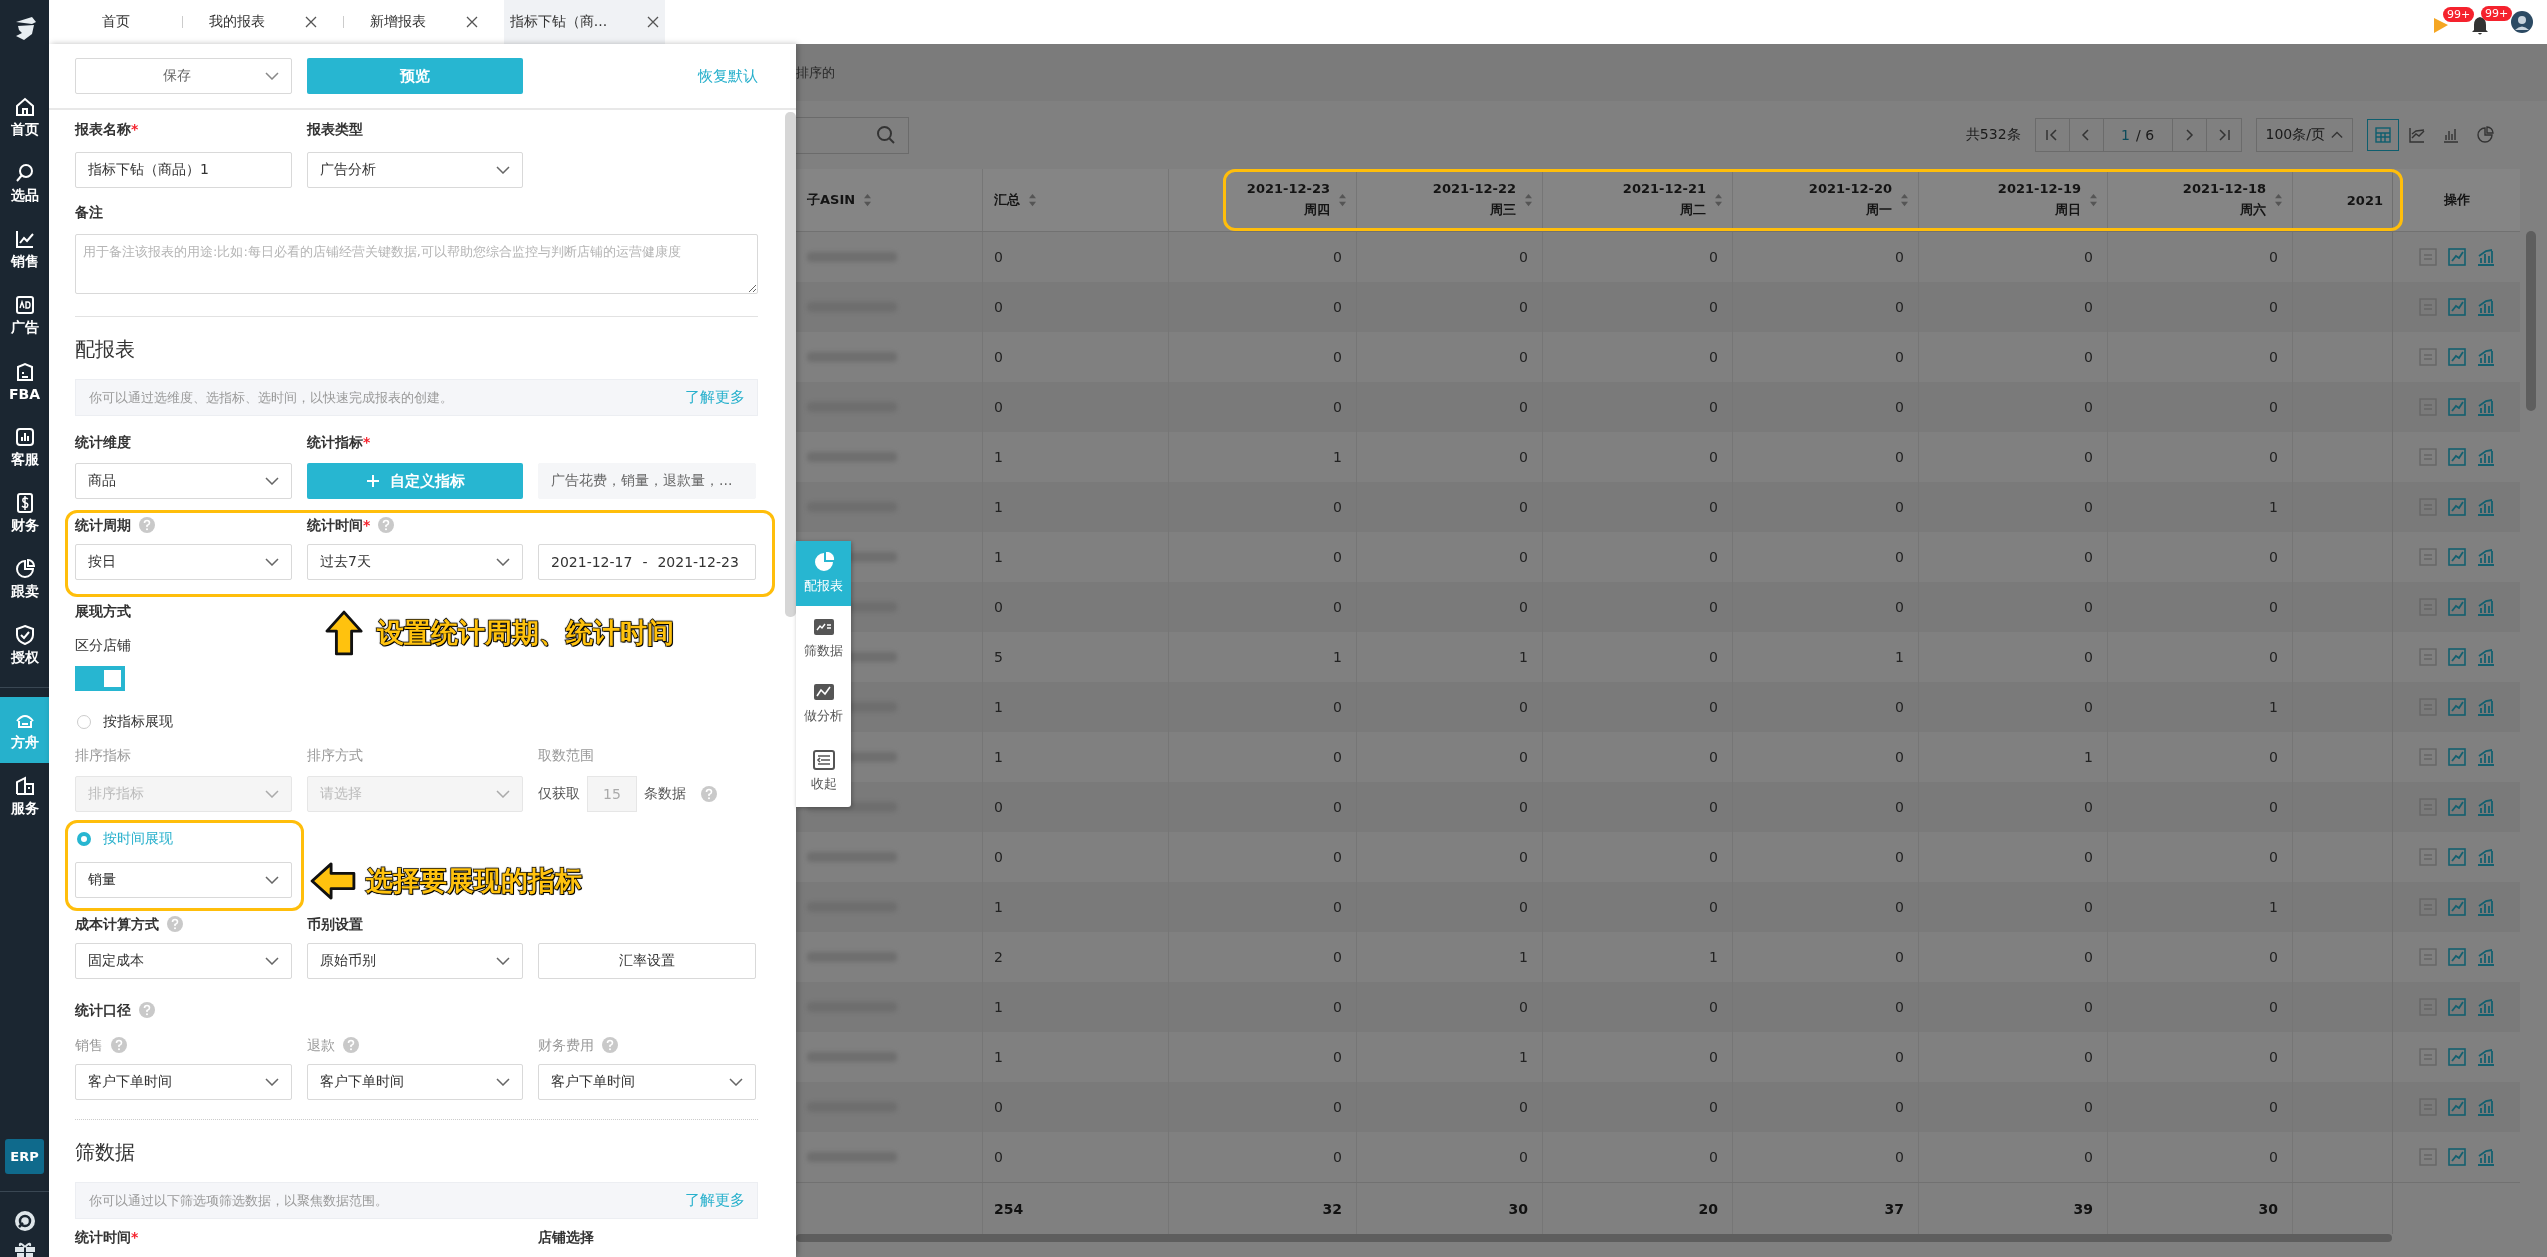 This screenshot has height=1257, width=2547. What do you see at coordinates (2456, 200) in the screenshot?
I see `column-header: 操作` at bounding box center [2456, 200].